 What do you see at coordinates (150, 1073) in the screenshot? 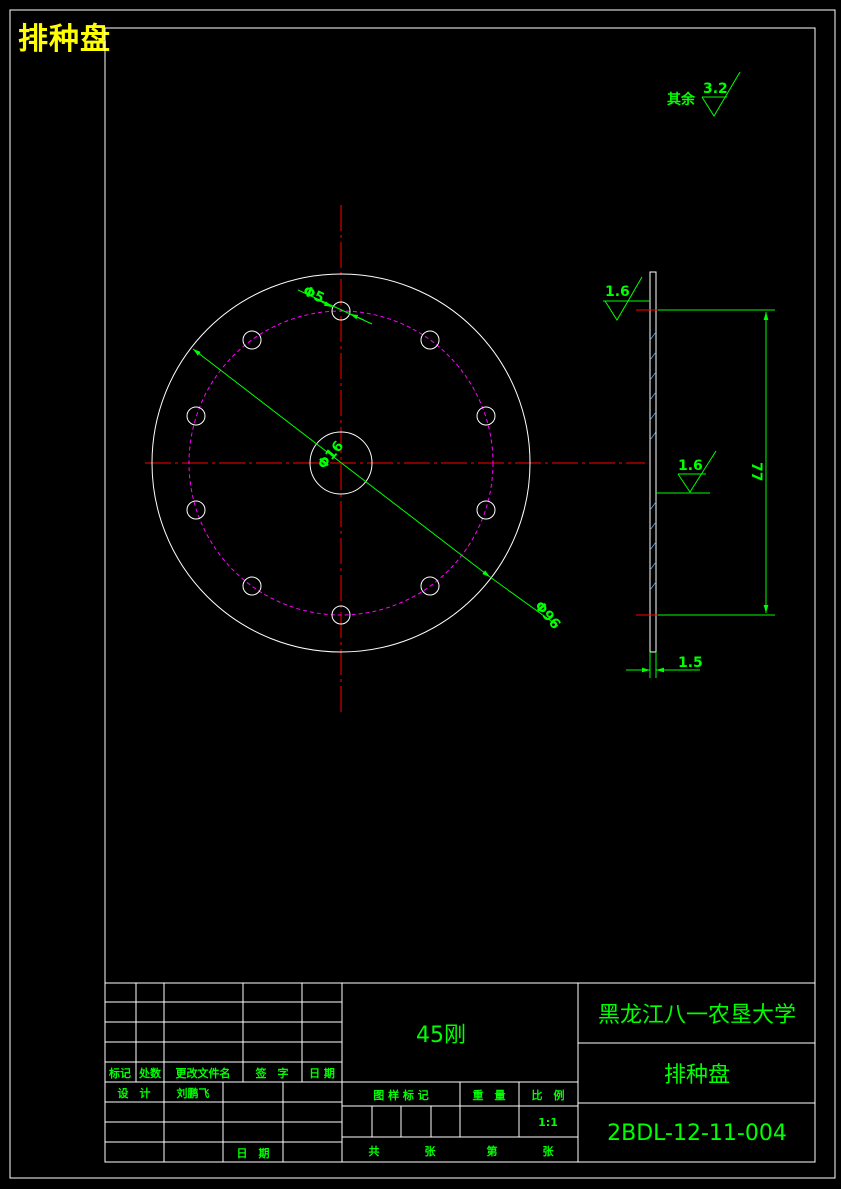
I see `svg-text: 处数` at bounding box center [150, 1073].